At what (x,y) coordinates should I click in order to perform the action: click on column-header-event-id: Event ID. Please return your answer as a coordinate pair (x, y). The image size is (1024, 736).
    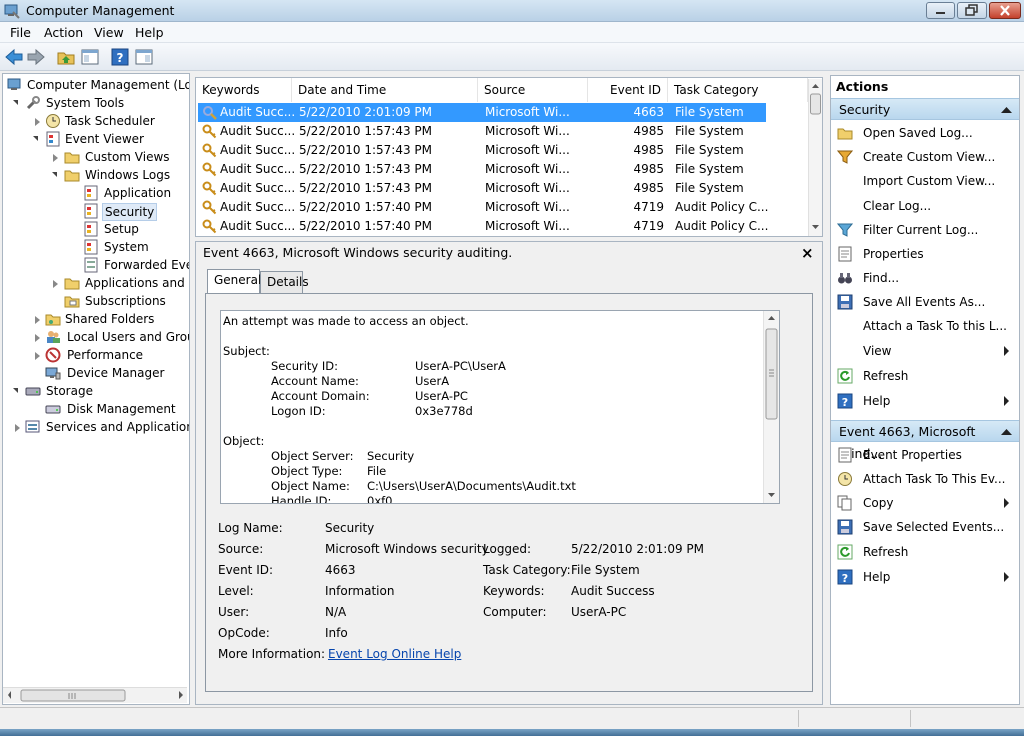
    Looking at the image, I should click on (628, 90).